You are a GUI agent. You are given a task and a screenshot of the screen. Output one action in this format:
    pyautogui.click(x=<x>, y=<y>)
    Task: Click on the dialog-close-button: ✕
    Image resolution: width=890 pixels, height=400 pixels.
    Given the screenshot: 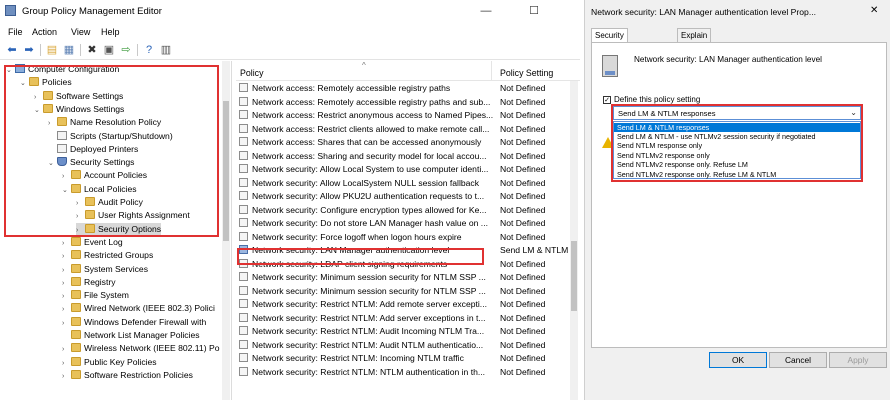 What is the action you would take?
    pyautogui.click(x=874, y=10)
    